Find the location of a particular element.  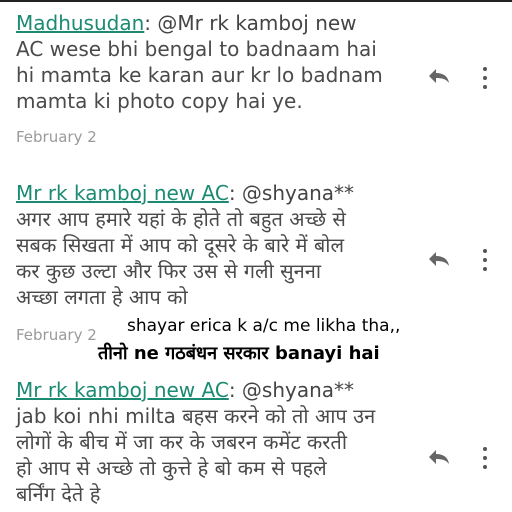

overlay-caption-line1: shayar erica k a/c me likha tha,, is located at coordinates (264, 326).